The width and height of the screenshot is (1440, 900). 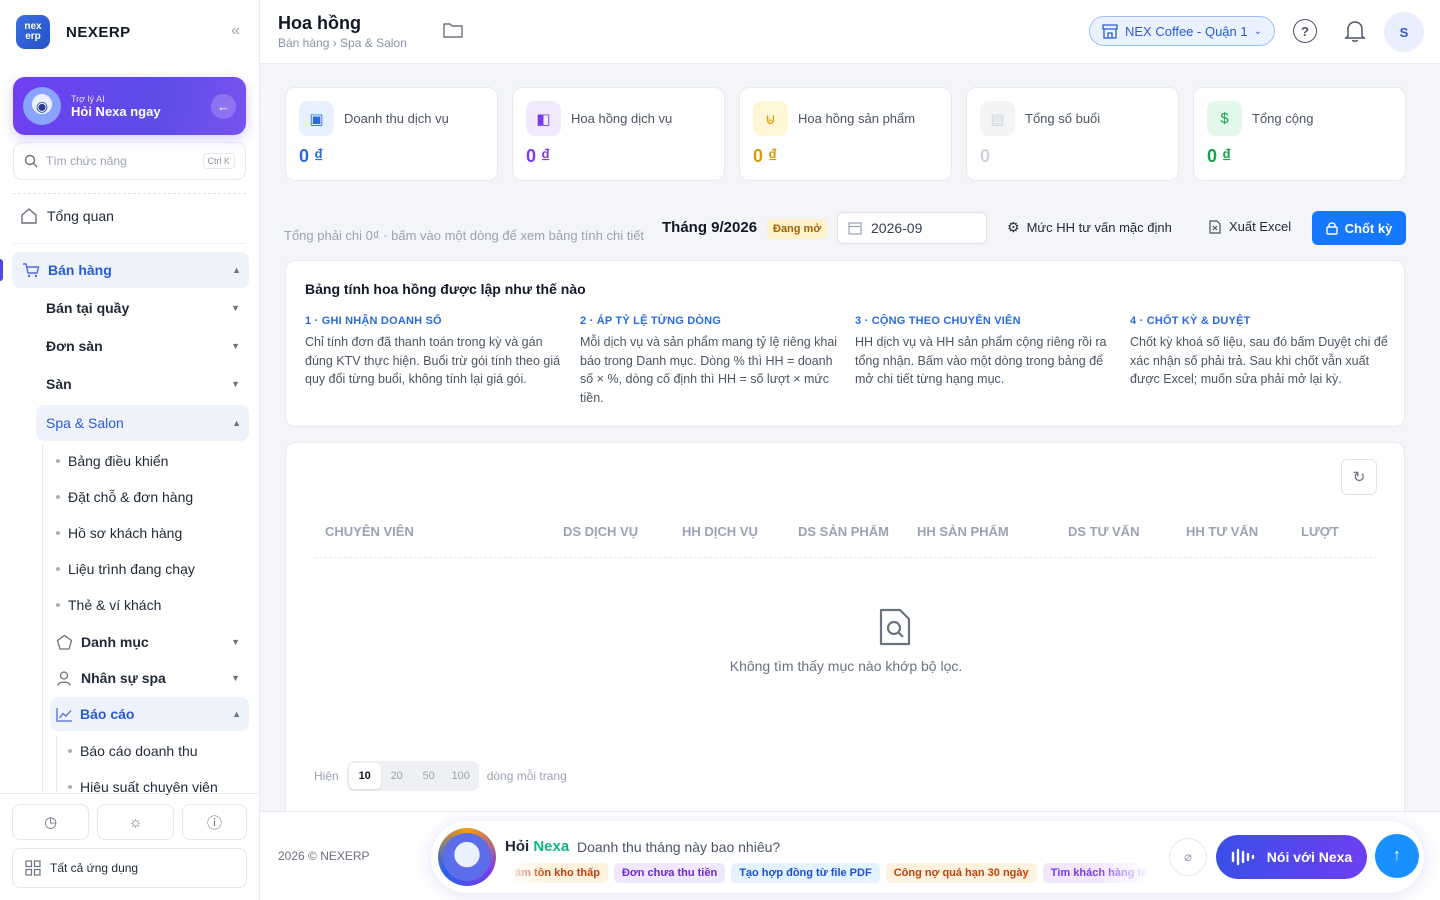 What do you see at coordinates (134, 216) in the screenshot?
I see `nav-overview: Tổng quan` at bounding box center [134, 216].